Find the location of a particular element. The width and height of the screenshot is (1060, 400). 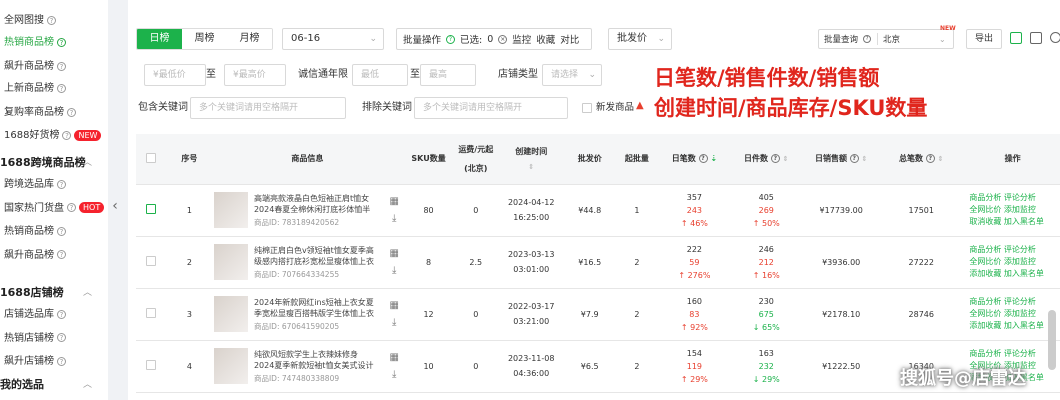

col-price: 批发价 is located at coordinates (590, 159).